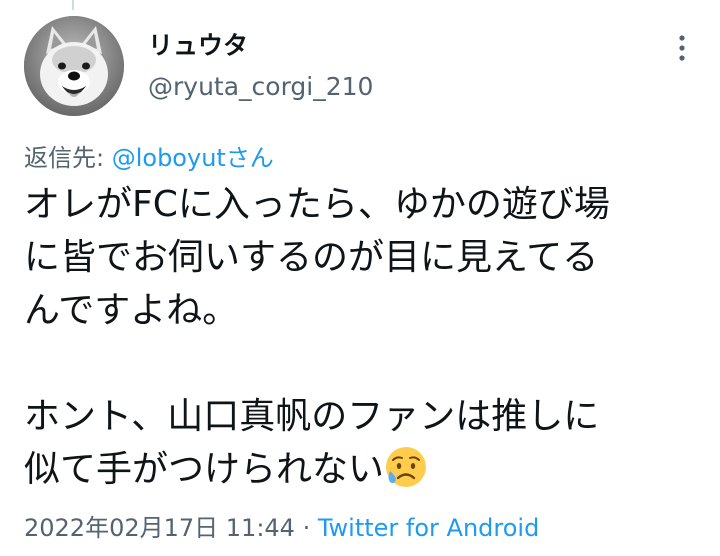  Describe the element at coordinates (68, 158) in the screenshot. I see `reply-to-prefix: 返信先:` at that location.